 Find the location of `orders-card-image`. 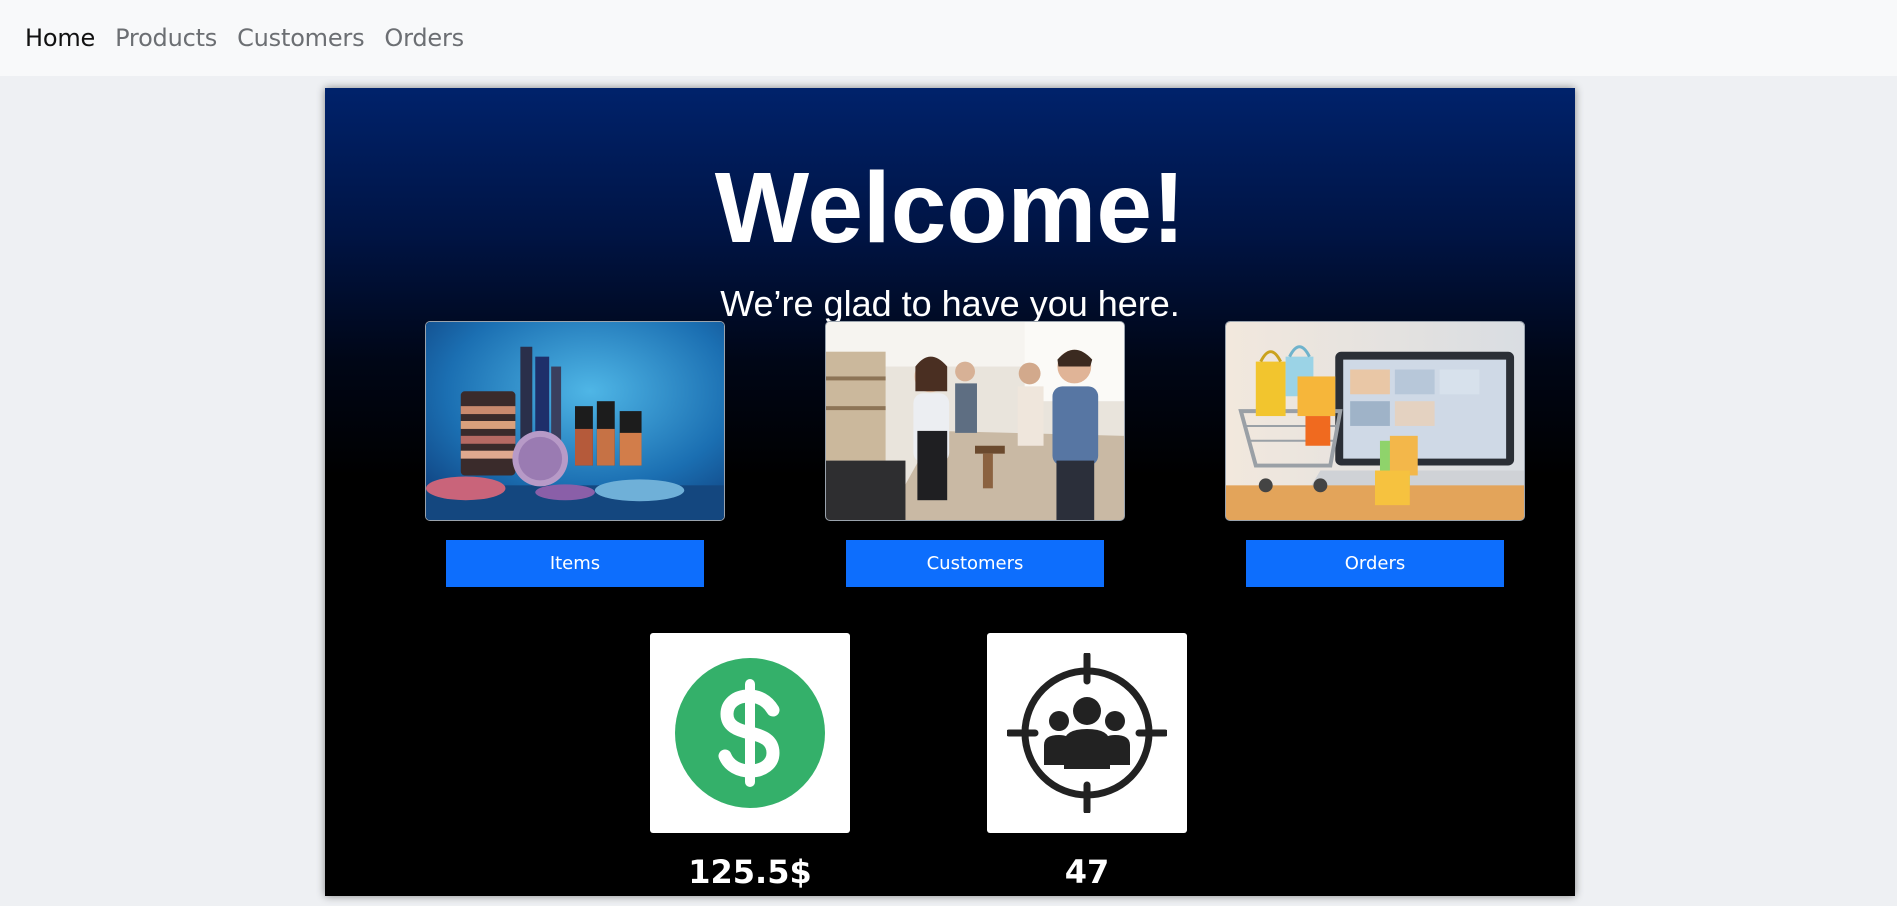

orders-card-image is located at coordinates (1375, 421).